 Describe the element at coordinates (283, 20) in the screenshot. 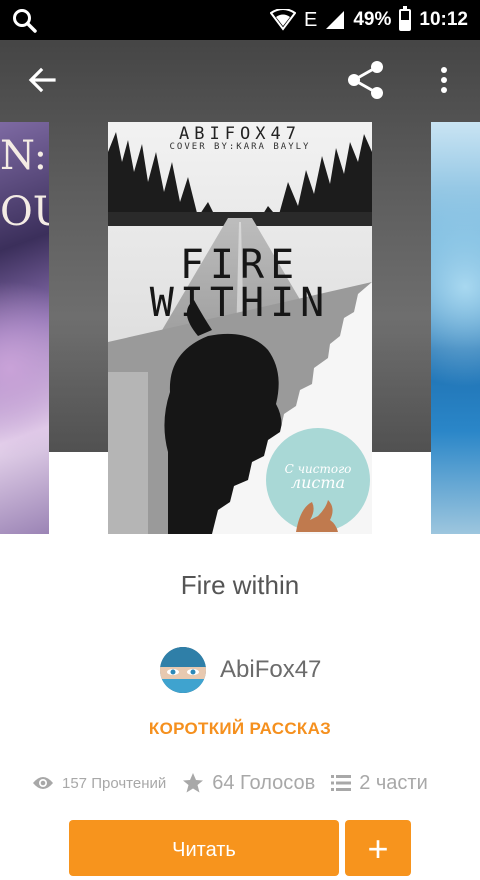

I see `wifi-icon` at that location.